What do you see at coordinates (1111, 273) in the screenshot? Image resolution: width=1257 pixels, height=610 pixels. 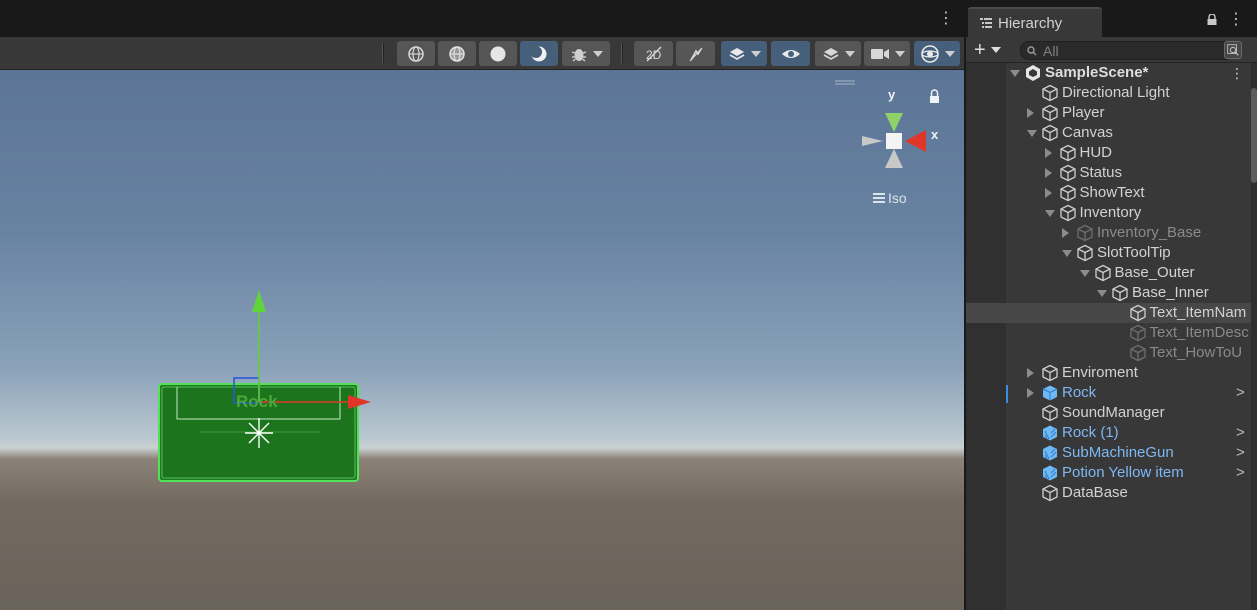 I see `hierarchy-item: Base_Outer` at bounding box center [1111, 273].